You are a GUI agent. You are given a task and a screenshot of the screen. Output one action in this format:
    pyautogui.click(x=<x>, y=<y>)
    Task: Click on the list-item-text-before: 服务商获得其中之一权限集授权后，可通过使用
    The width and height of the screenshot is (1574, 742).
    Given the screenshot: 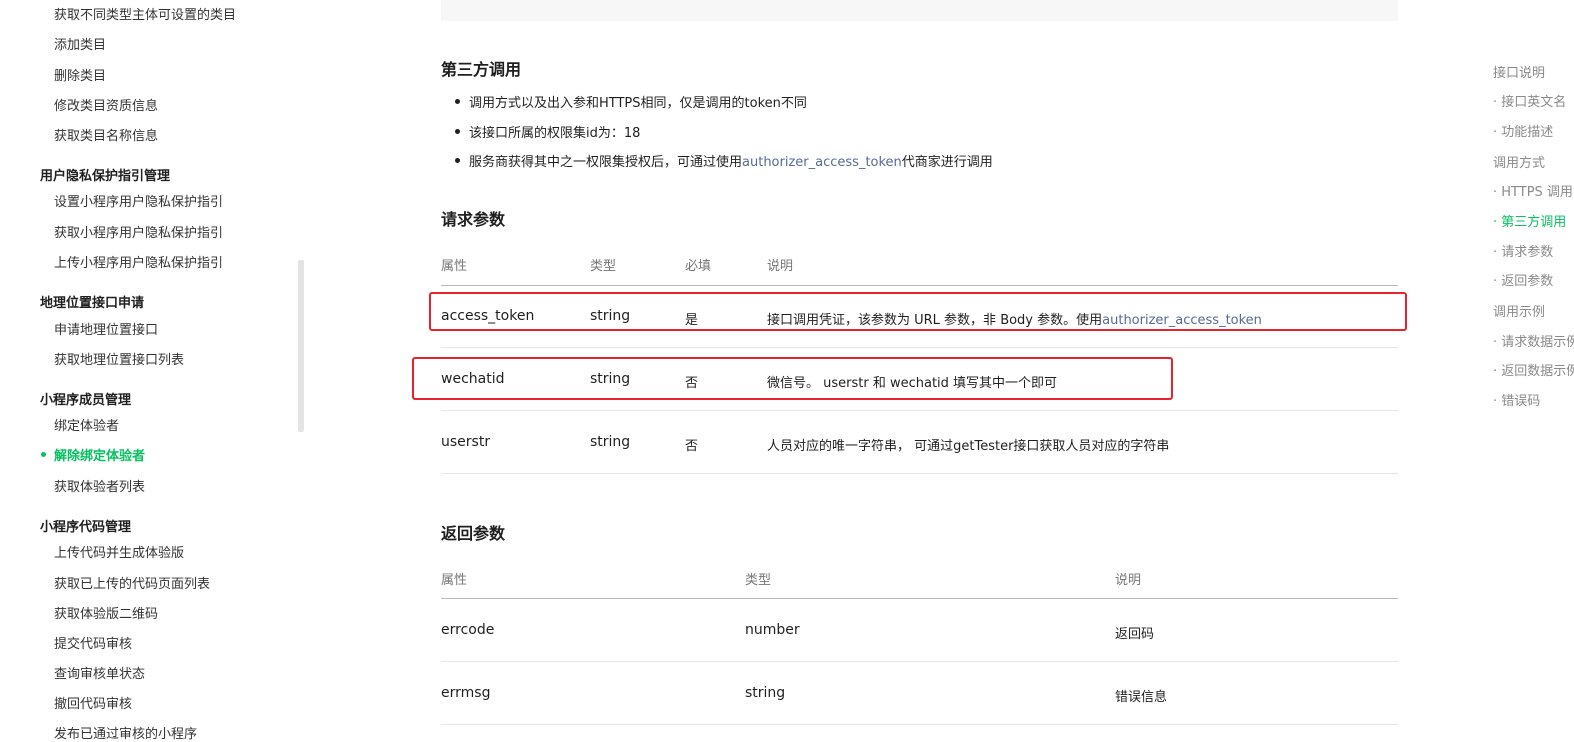 What is the action you would take?
    pyautogui.click(x=606, y=162)
    